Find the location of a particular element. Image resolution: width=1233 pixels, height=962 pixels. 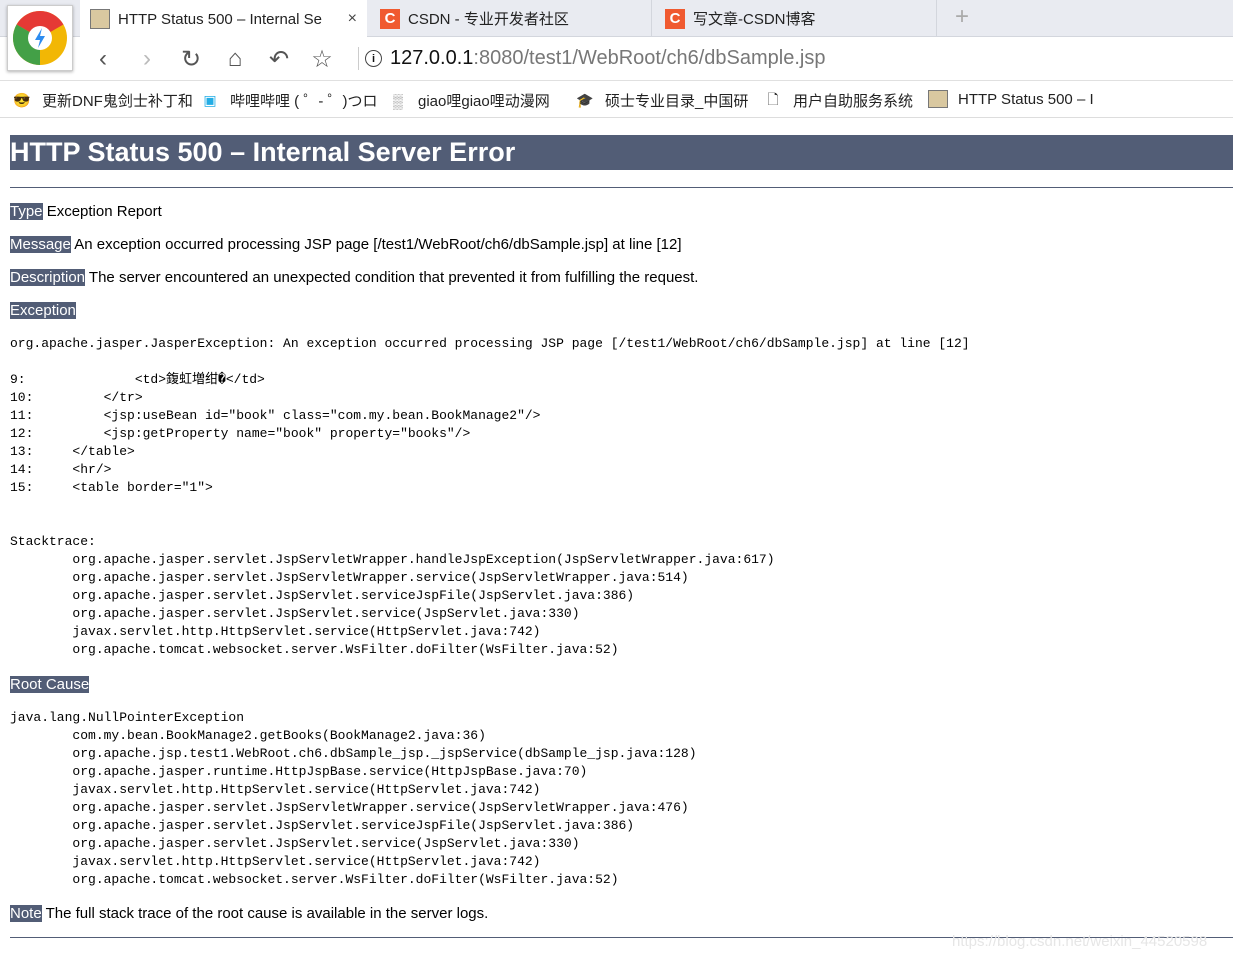

bookmark-label: 更新DNF鬼剑士补丁和 is located at coordinates (117, 101).